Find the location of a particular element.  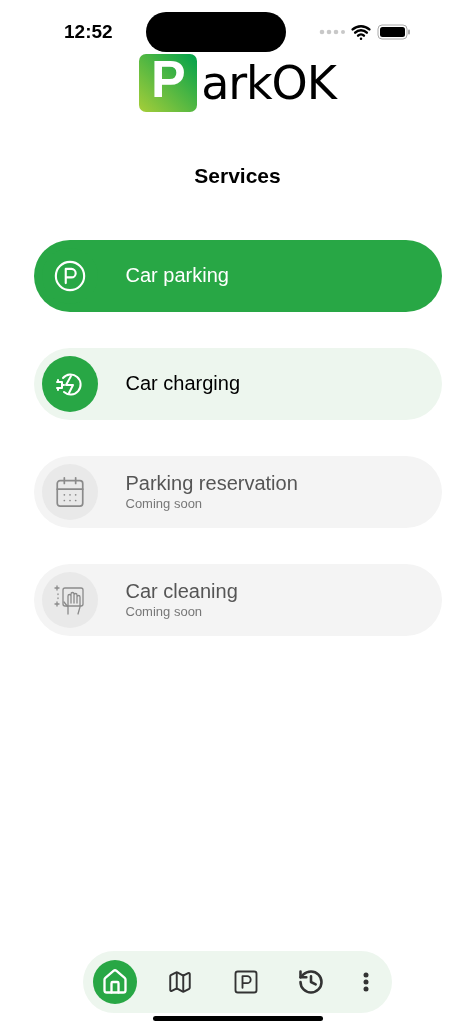

app-logo: P arkOK is located at coordinates (237, 83).